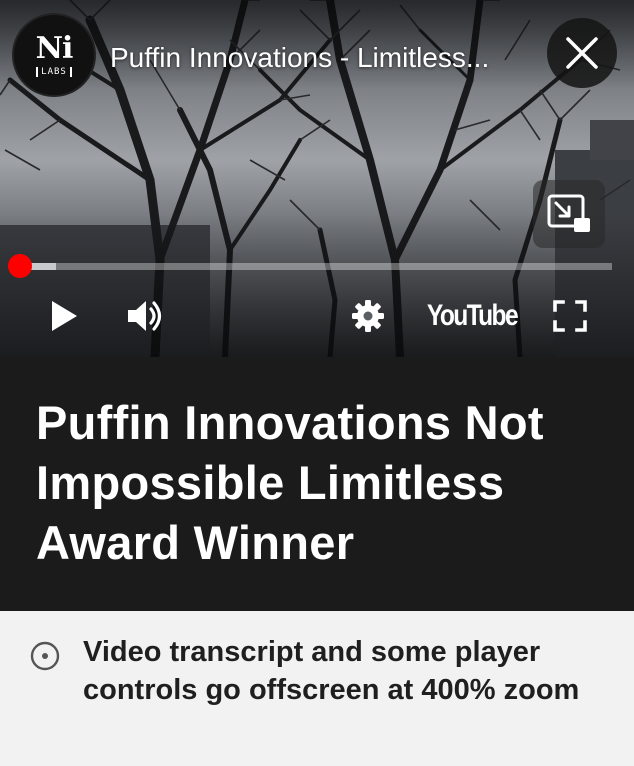 This screenshot has width=634, height=766. I want to click on youtube-label: YouTube, so click(472, 315).